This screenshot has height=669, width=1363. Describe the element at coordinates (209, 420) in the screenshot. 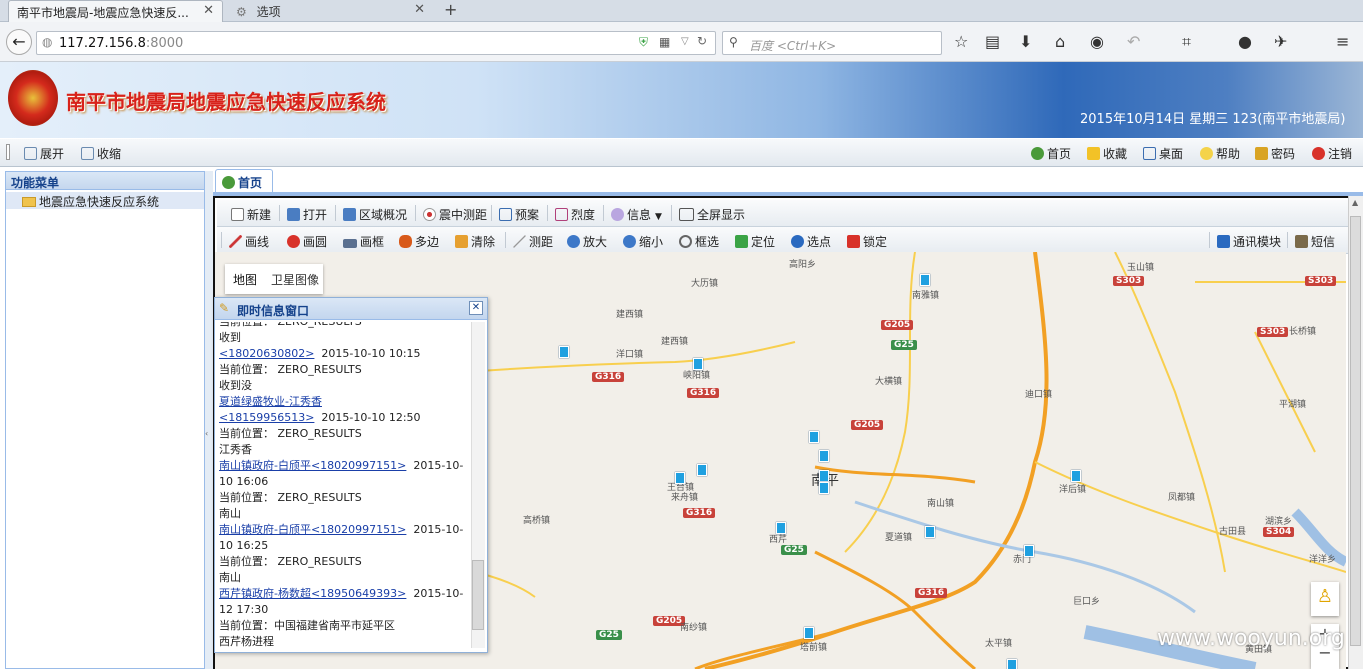

I see `panel-splitter: ‹` at that location.